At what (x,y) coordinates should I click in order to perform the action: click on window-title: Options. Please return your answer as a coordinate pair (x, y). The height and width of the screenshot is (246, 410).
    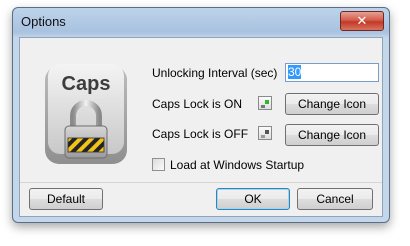
    Looking at the image, I should click on (43, 21).